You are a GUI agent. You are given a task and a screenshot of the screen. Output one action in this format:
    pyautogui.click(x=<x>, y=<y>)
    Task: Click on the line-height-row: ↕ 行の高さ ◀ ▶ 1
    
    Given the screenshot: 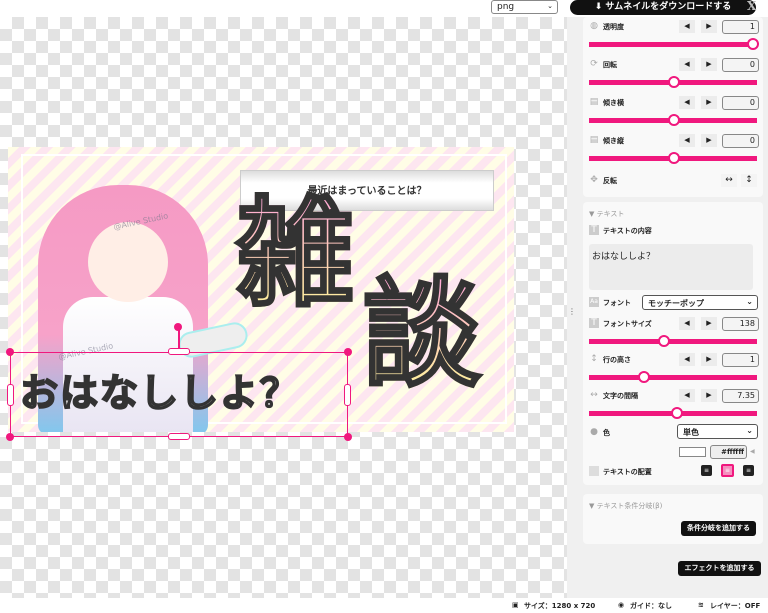 What is the action you would take?
    pyautogui.click(x=674, y=360)
    